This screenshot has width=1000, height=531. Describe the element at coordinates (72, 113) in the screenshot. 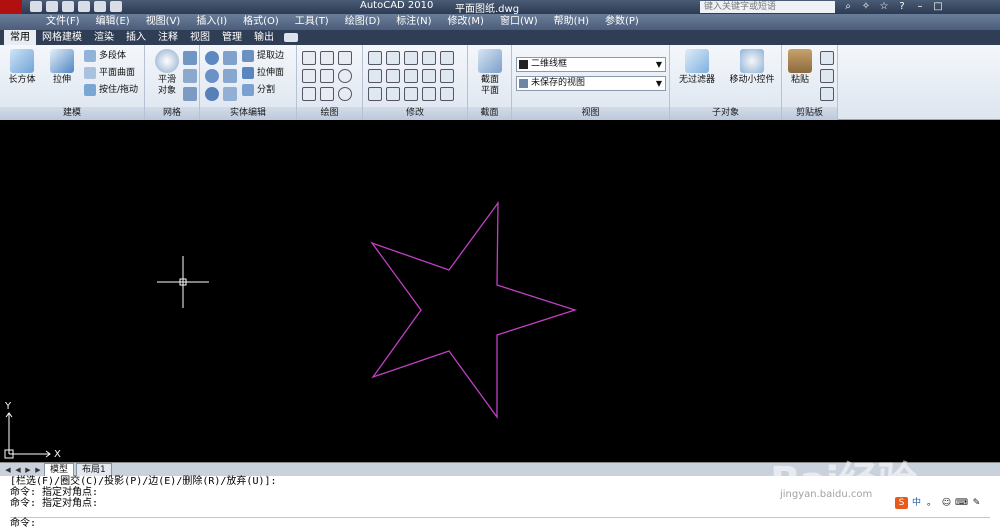

I see `panel-title-modeling: 建模` at that location.